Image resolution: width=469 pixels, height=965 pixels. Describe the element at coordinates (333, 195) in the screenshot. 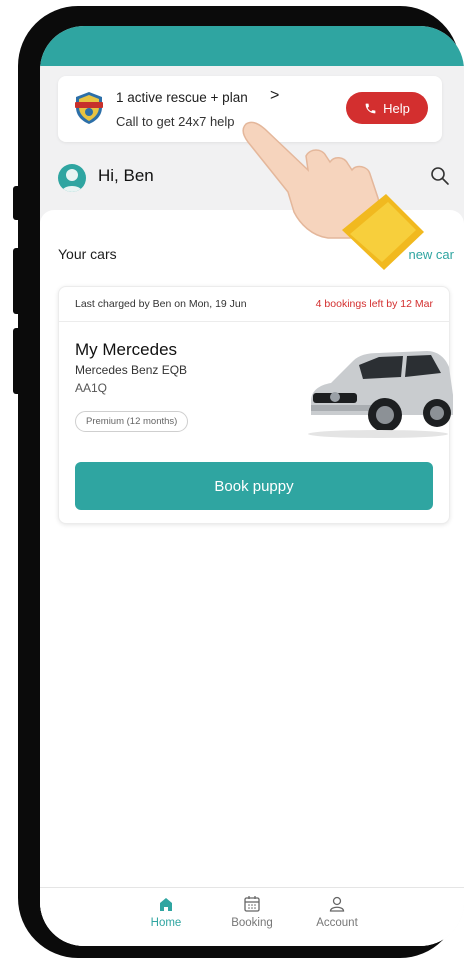

I see `pointing-hand-icon` at that location.